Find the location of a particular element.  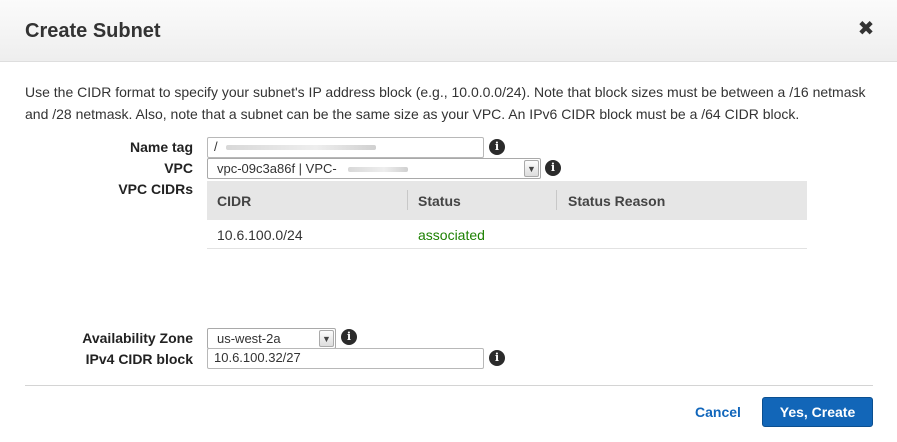

column-header-status-reason: Status Reason is located at coordinates (616, 201).